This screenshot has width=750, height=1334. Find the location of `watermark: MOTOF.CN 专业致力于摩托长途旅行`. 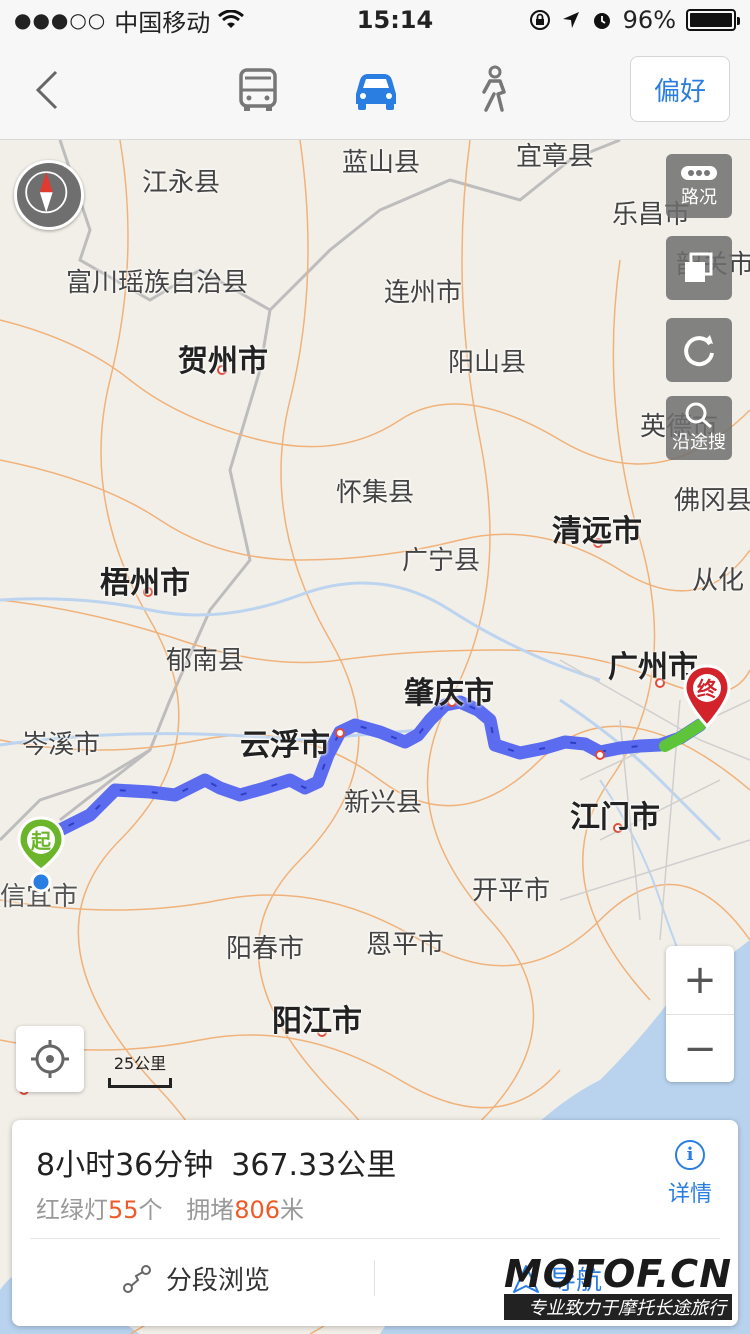

watermark: MOTOF.CN 专业致力于摩托长途旅行 is located at coordinates (617, 1286).